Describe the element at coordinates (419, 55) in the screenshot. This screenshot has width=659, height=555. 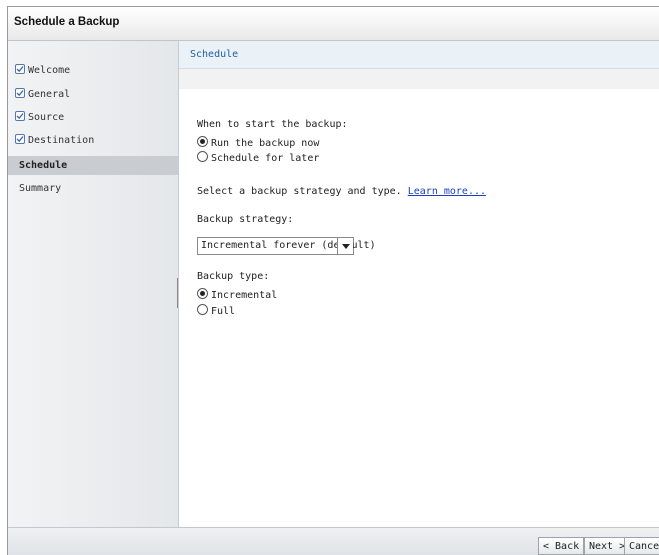
I see `section-header: Schedule` at that location.